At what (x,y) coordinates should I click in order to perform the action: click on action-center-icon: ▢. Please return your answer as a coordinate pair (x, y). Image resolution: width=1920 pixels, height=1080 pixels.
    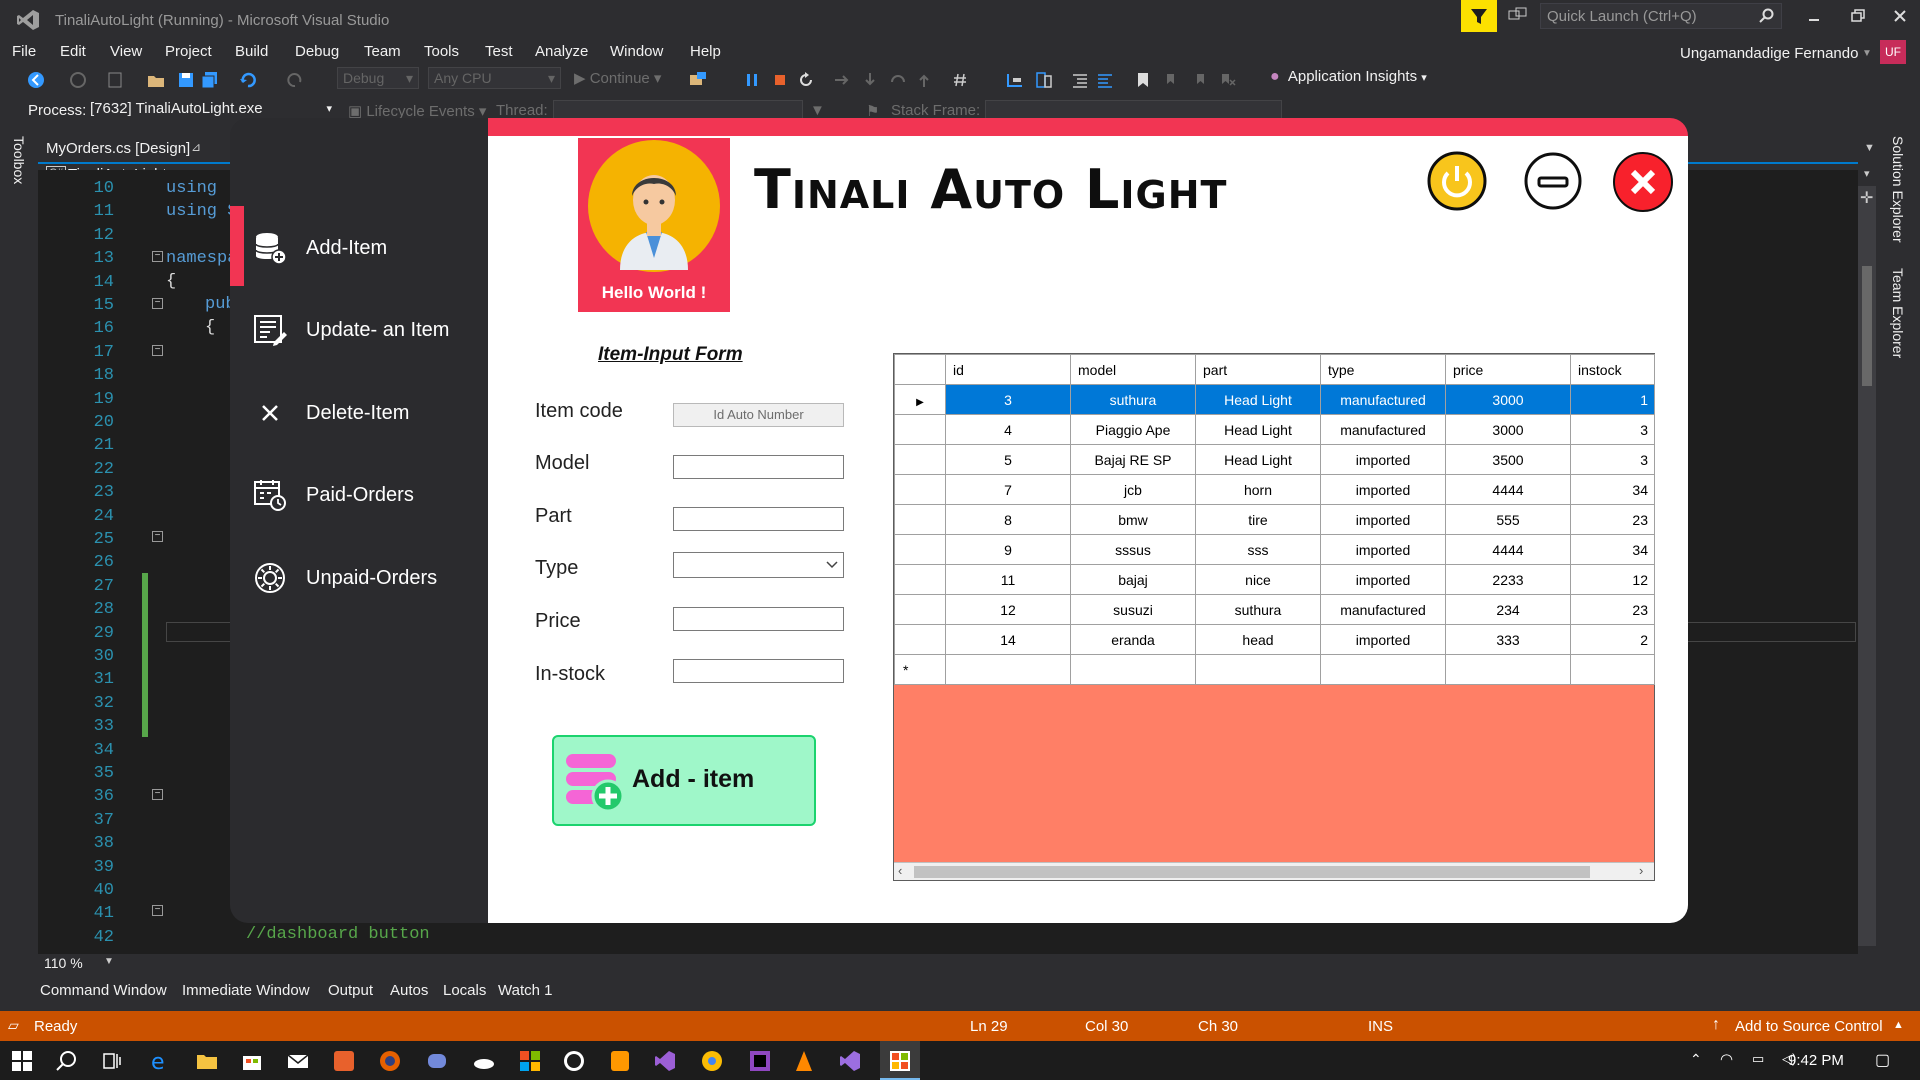
    Looking at the image, I should click on (1882, 1060).